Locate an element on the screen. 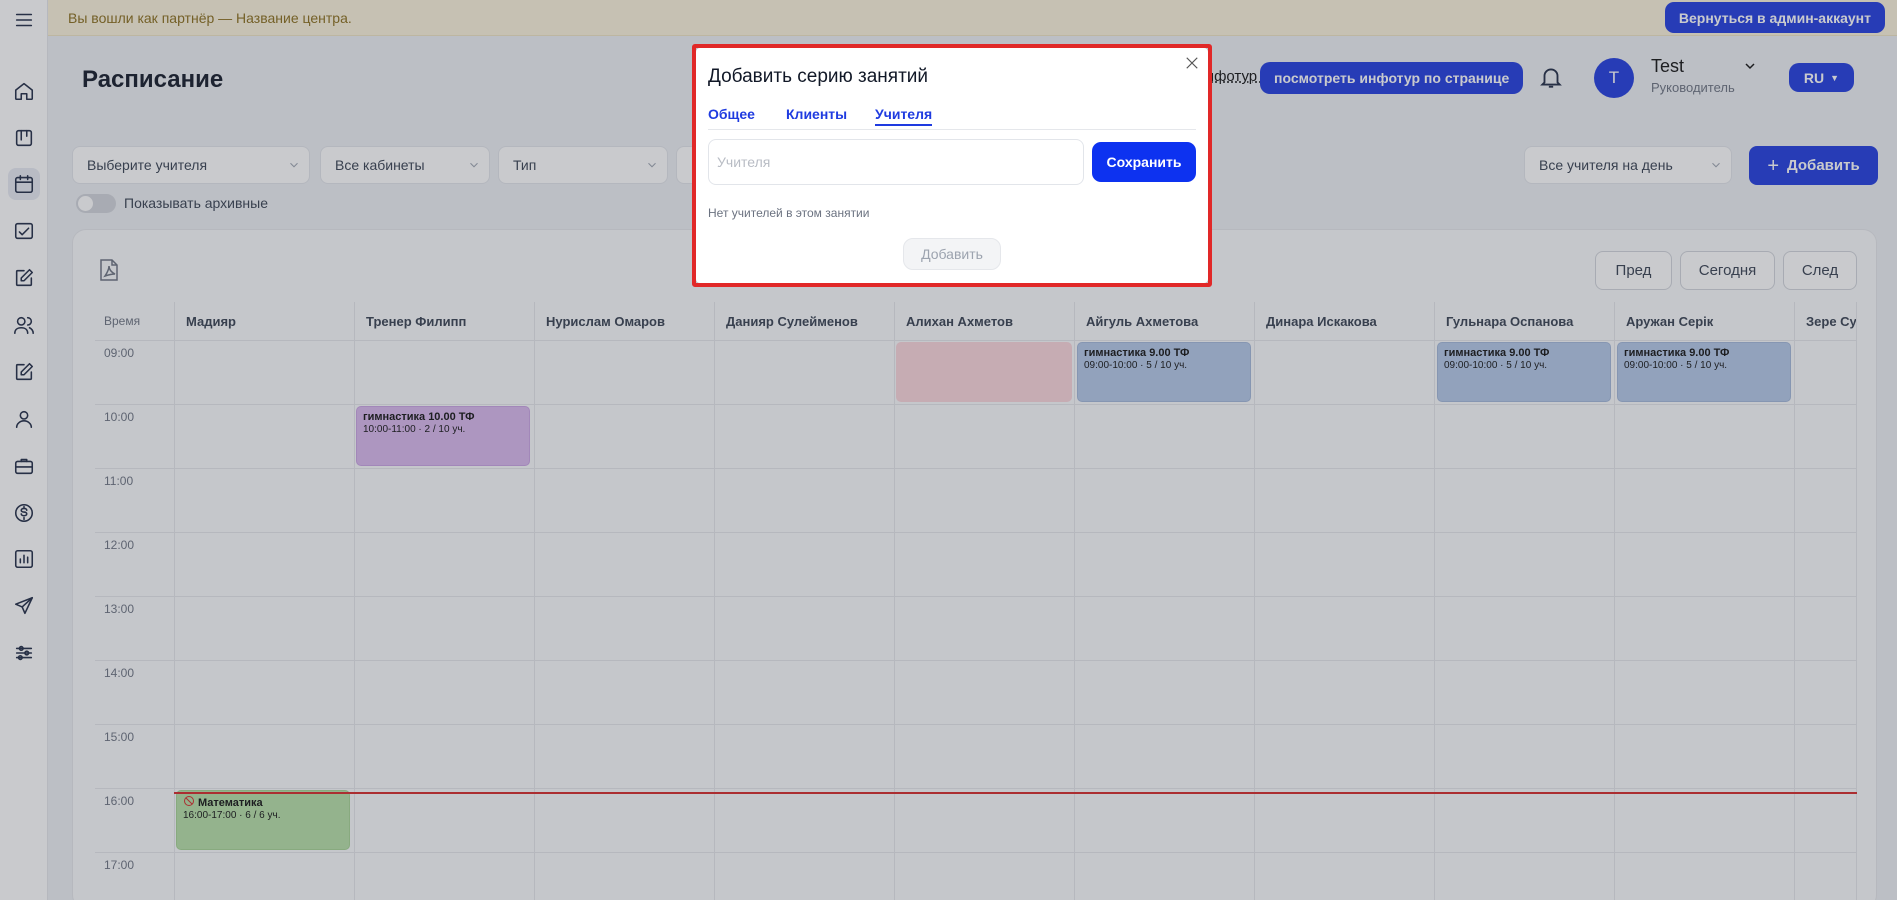  empty-teachers-text: Нет учителей в этом занятии is located at coordinates (789, 213).